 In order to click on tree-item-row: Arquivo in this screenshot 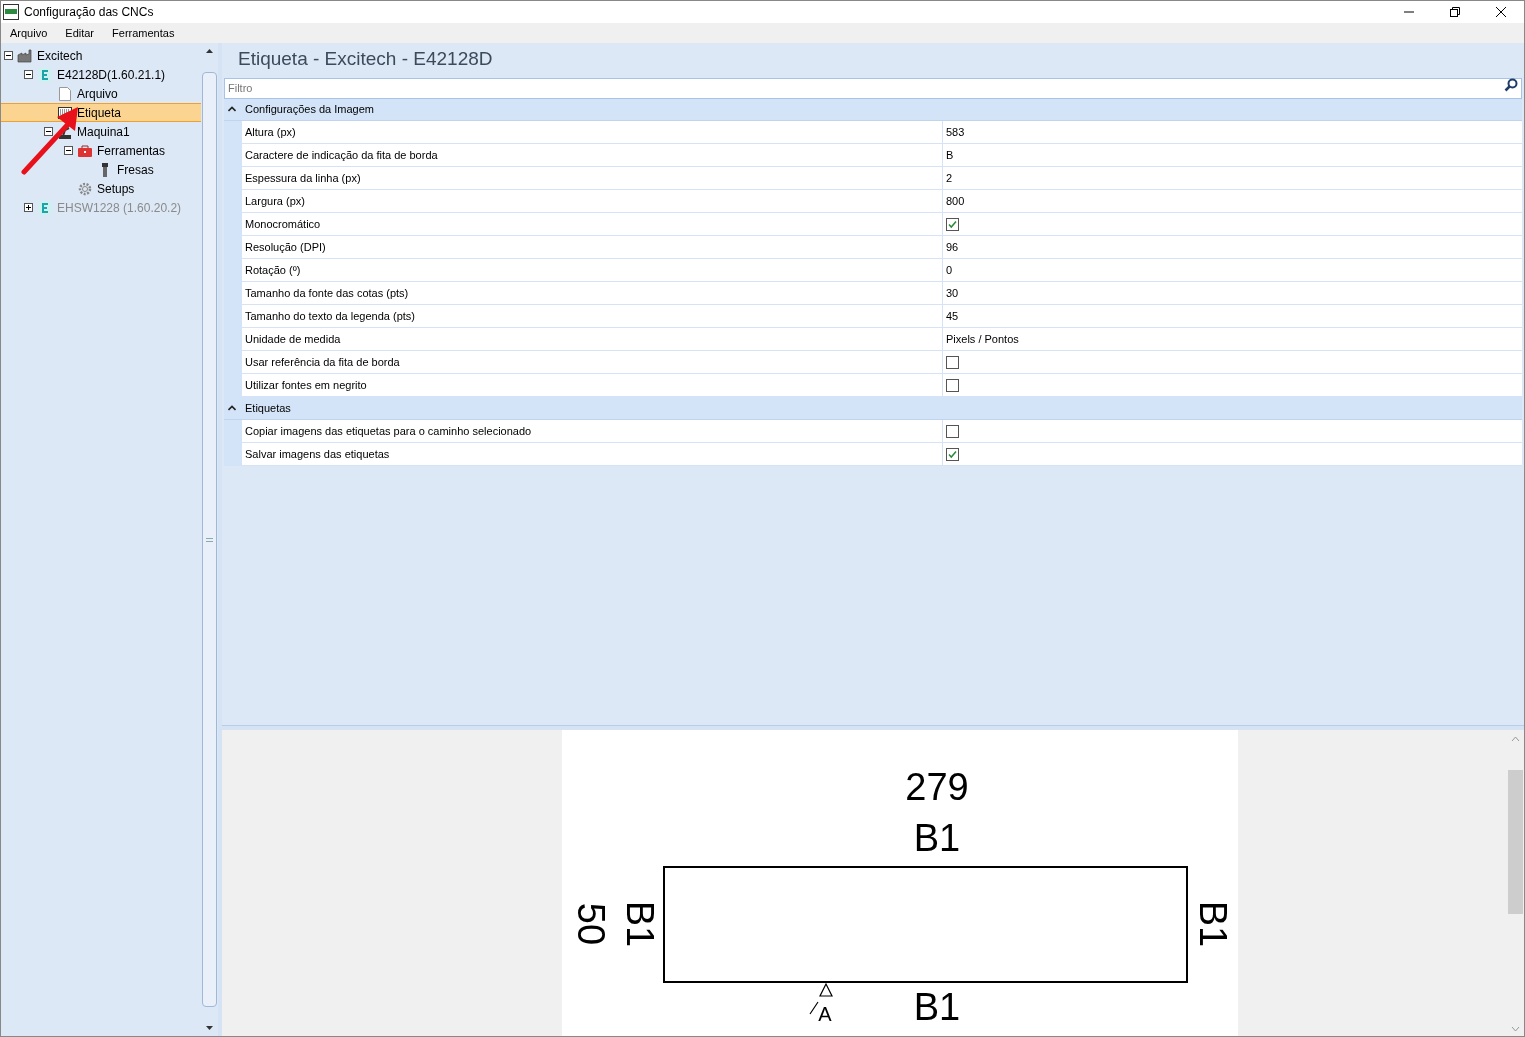, I will do `click(101, 93)`.